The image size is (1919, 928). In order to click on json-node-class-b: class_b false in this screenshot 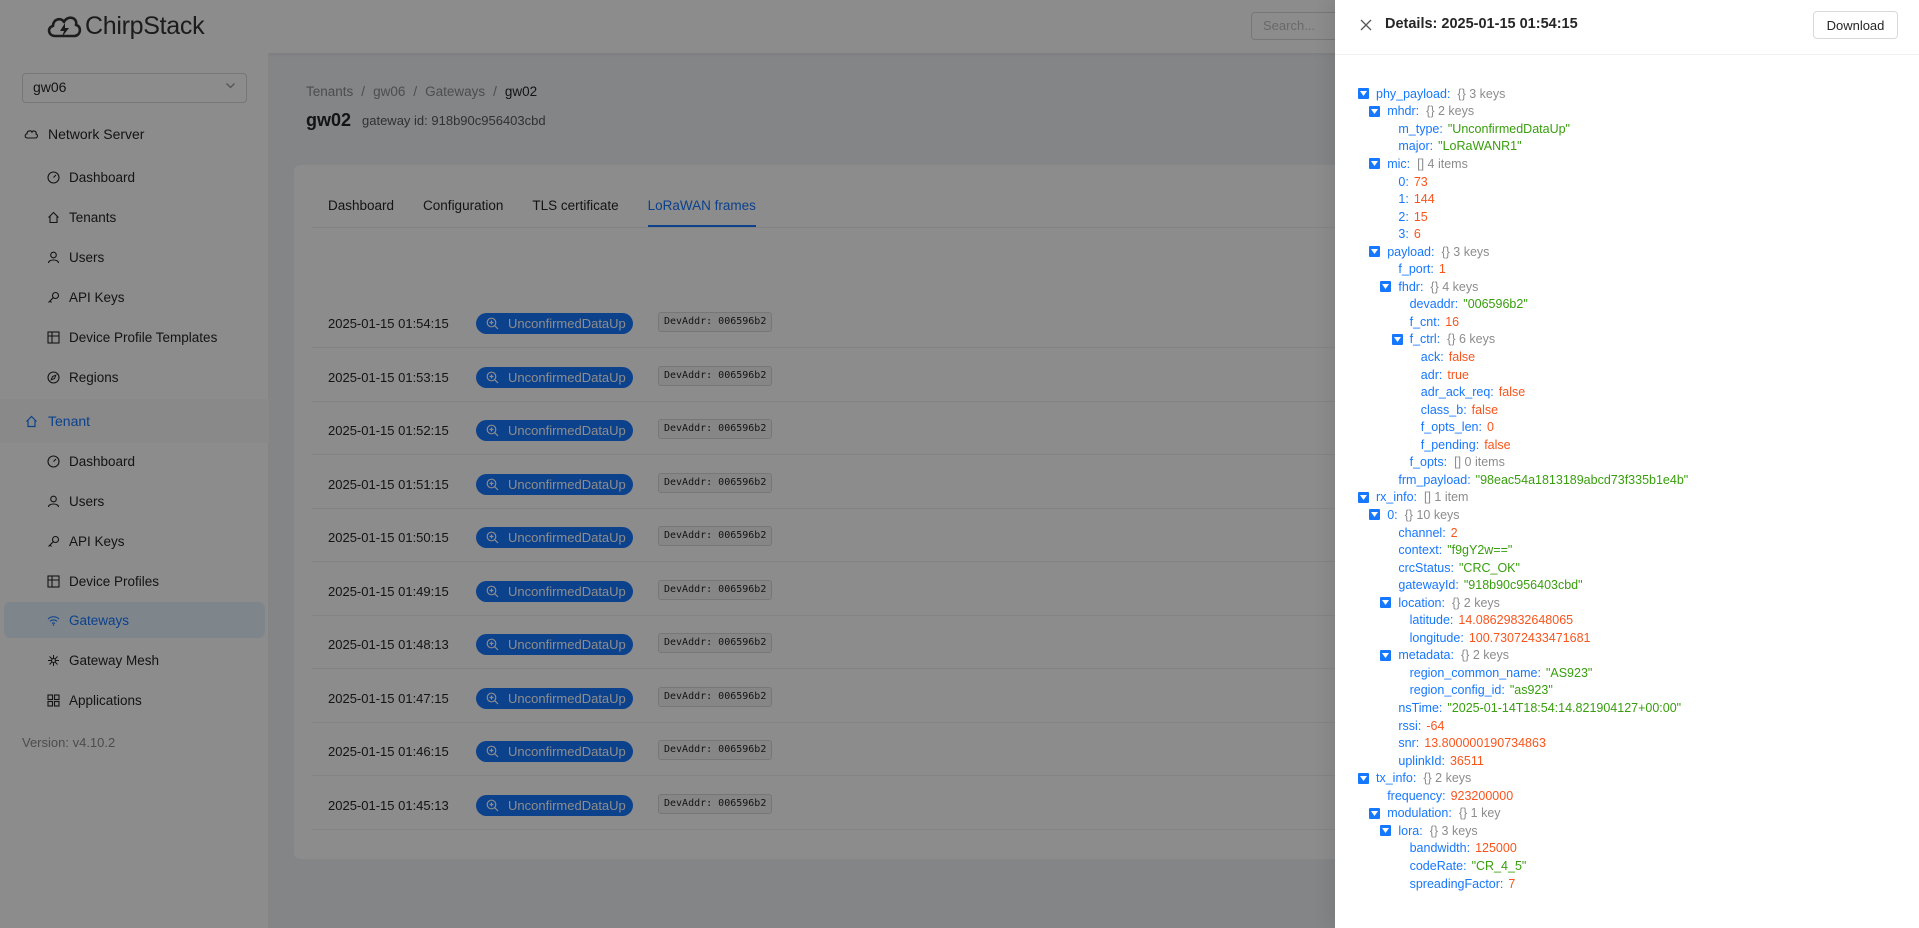, I will do `click(1459, 410)`.